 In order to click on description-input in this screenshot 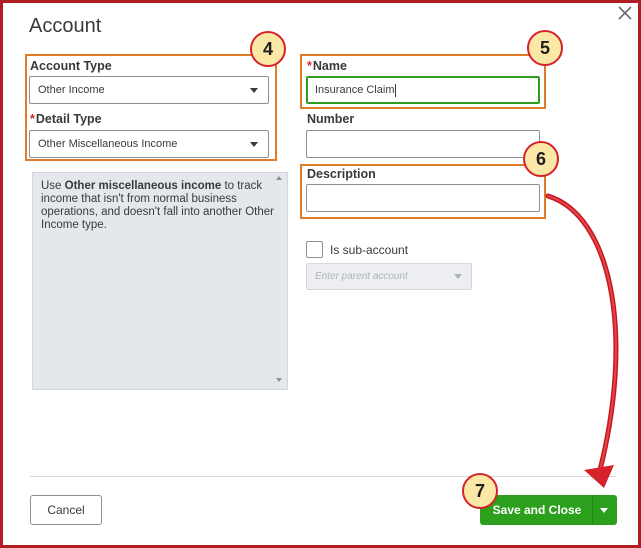, I will do `click(423, 198)`.